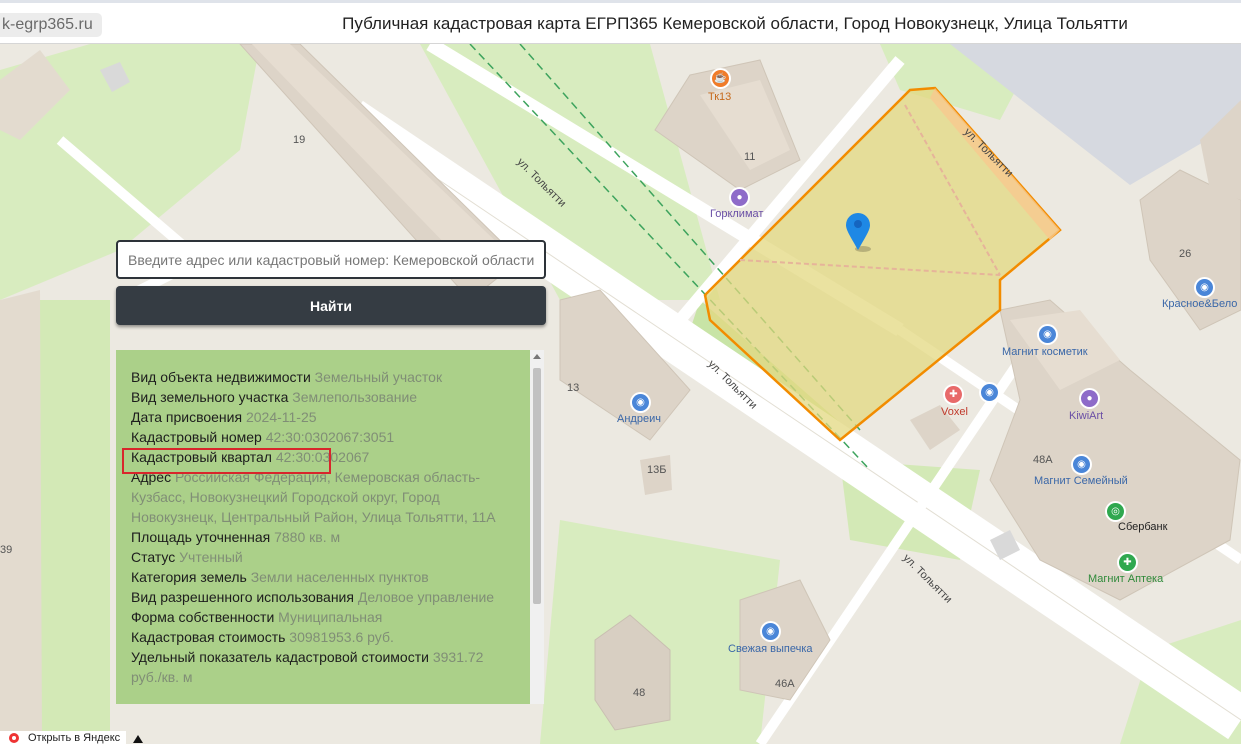 This screenshot has width=1241, height=746. I want to click on info-label: Площадь уточненная, so click(201, 537).